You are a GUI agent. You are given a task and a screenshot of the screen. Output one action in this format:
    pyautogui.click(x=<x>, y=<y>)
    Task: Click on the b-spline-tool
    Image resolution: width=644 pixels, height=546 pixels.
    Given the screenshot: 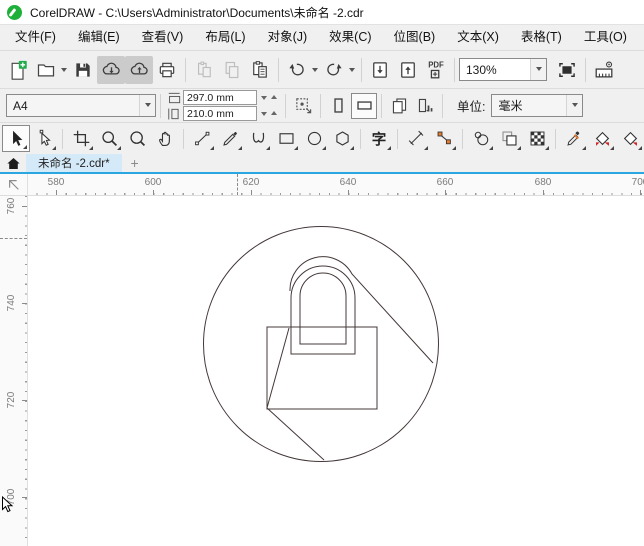 What is the action you would take?
    pyautogui.click(x=258, y=138)
    